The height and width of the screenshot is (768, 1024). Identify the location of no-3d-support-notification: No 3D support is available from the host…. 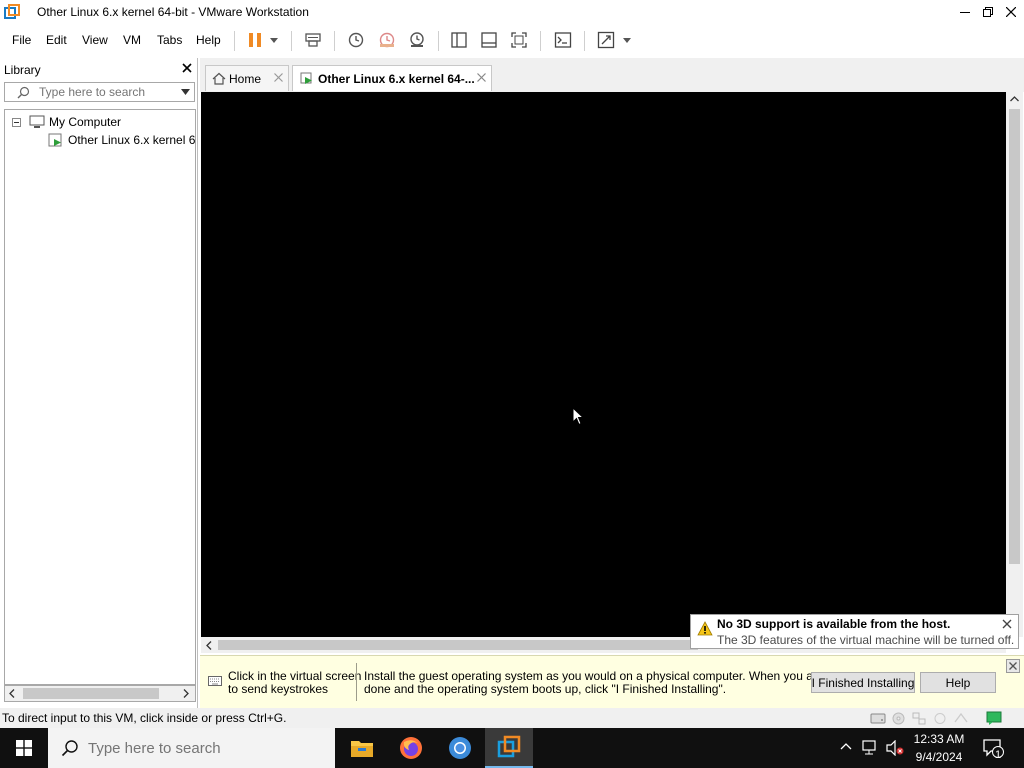
(854, 631).